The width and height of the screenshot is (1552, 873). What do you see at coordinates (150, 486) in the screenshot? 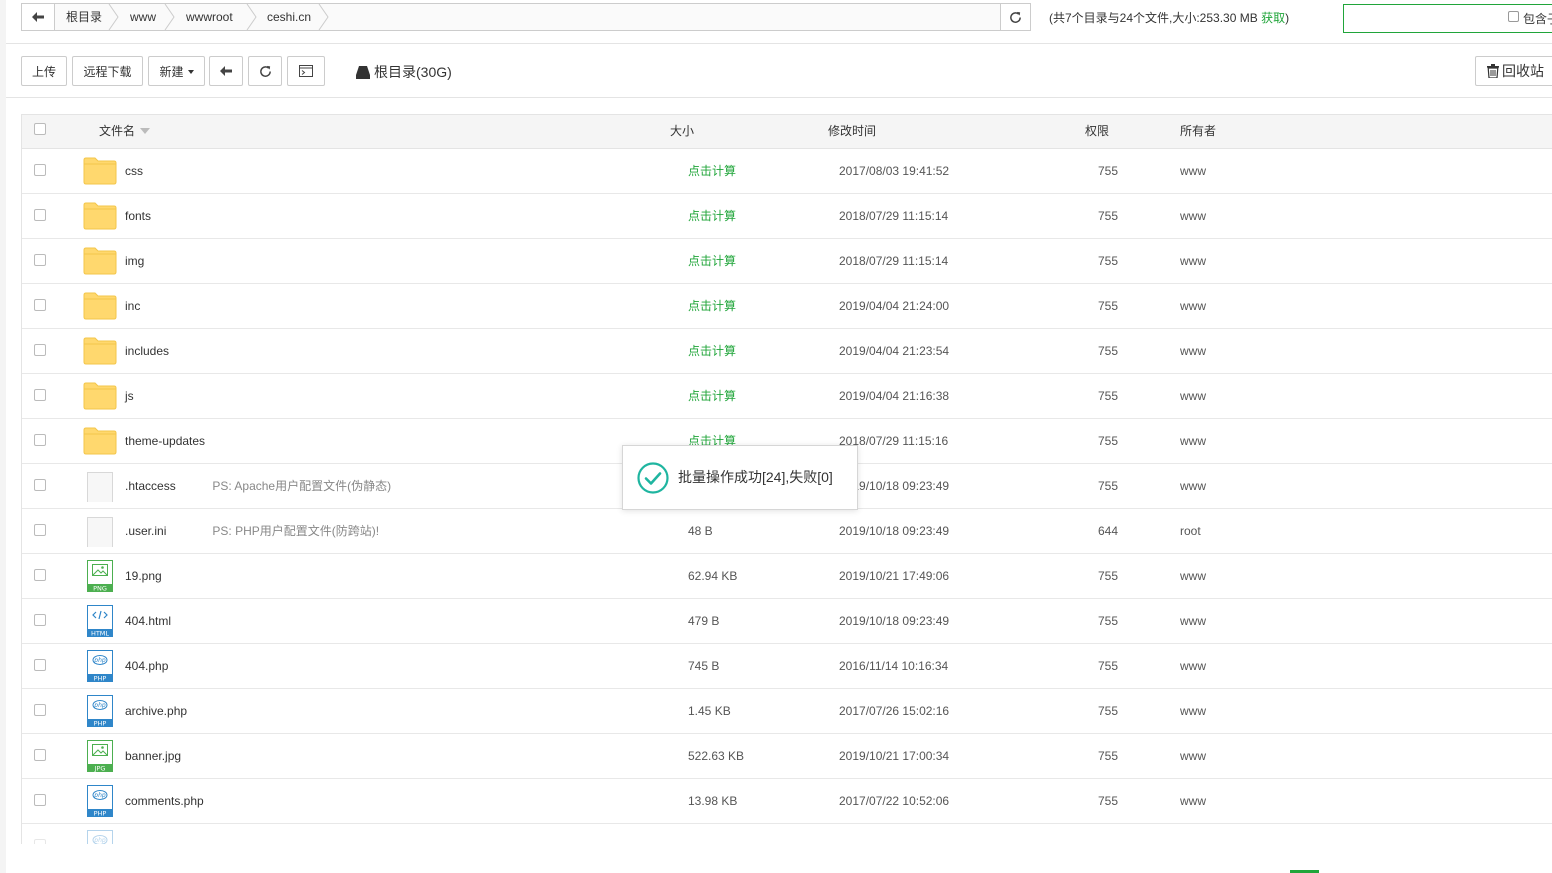
I see `file-name: .htaccess` at bounding box center [150, 486].